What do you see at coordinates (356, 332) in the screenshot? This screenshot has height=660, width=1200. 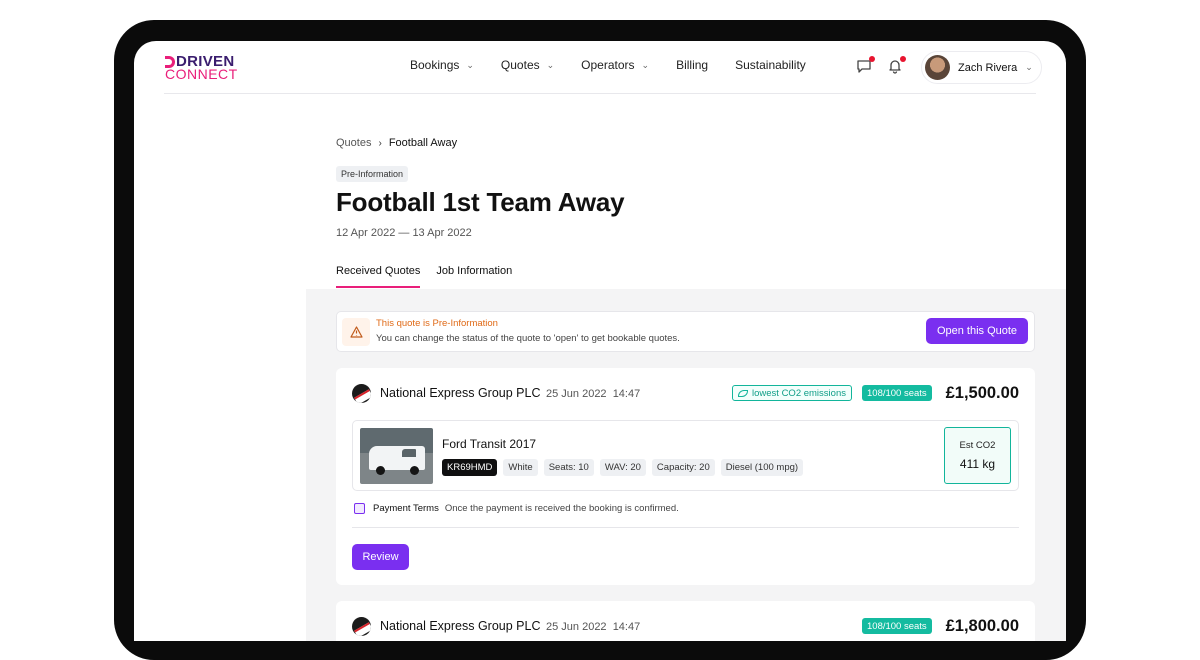 I see `warning-icon` at bounding box center [356, 332].